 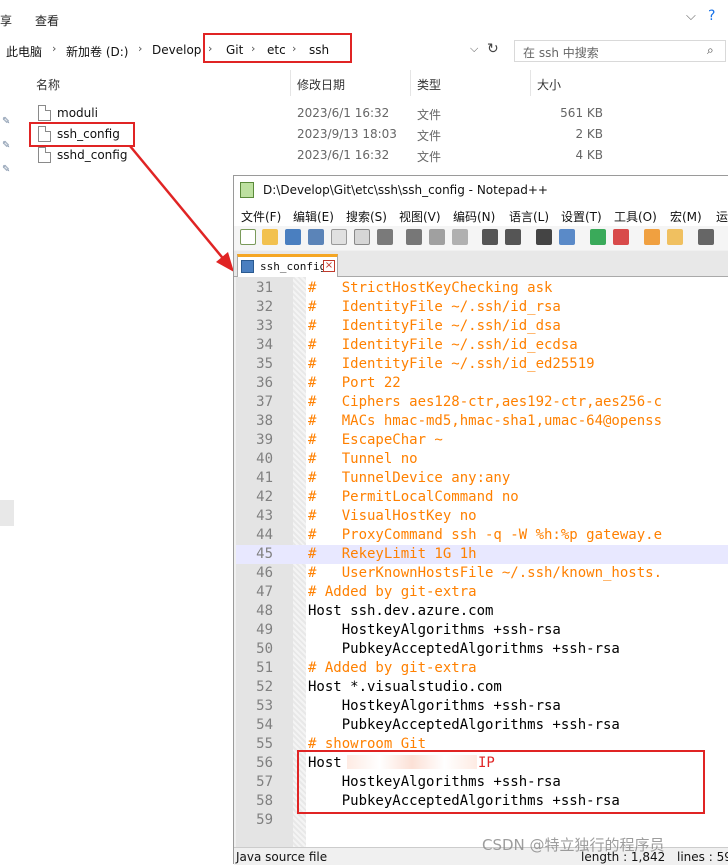 I want to click on sync-horizontal-icon, so click(x=675, y=237).